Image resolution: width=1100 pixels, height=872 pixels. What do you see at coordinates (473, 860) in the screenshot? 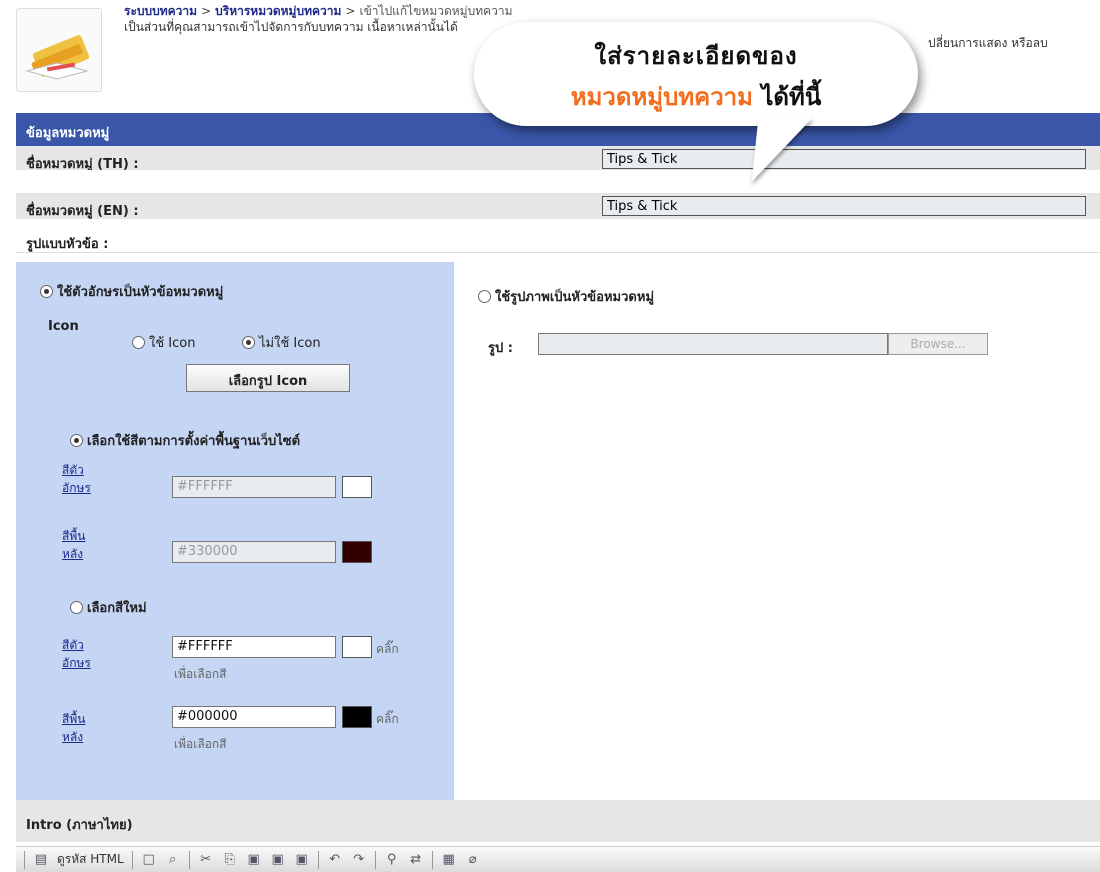
I see `remove-format-icon: ⌀` at bounding box center [473, 860].